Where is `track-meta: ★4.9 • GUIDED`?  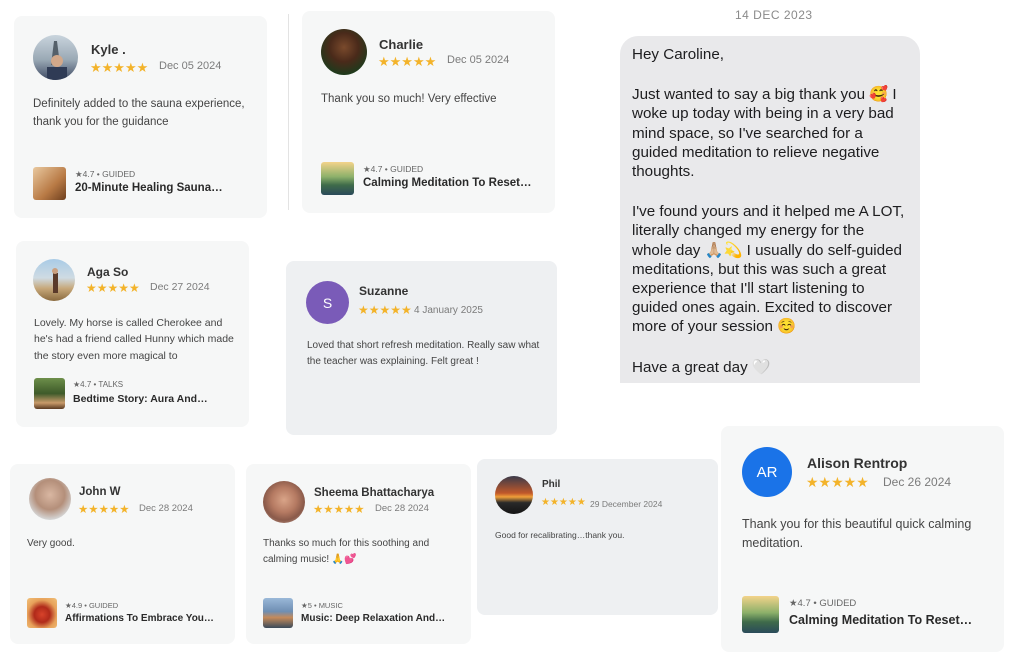 track-meta: ★4.9 • GUIDED is located at coordinates (92, 605).